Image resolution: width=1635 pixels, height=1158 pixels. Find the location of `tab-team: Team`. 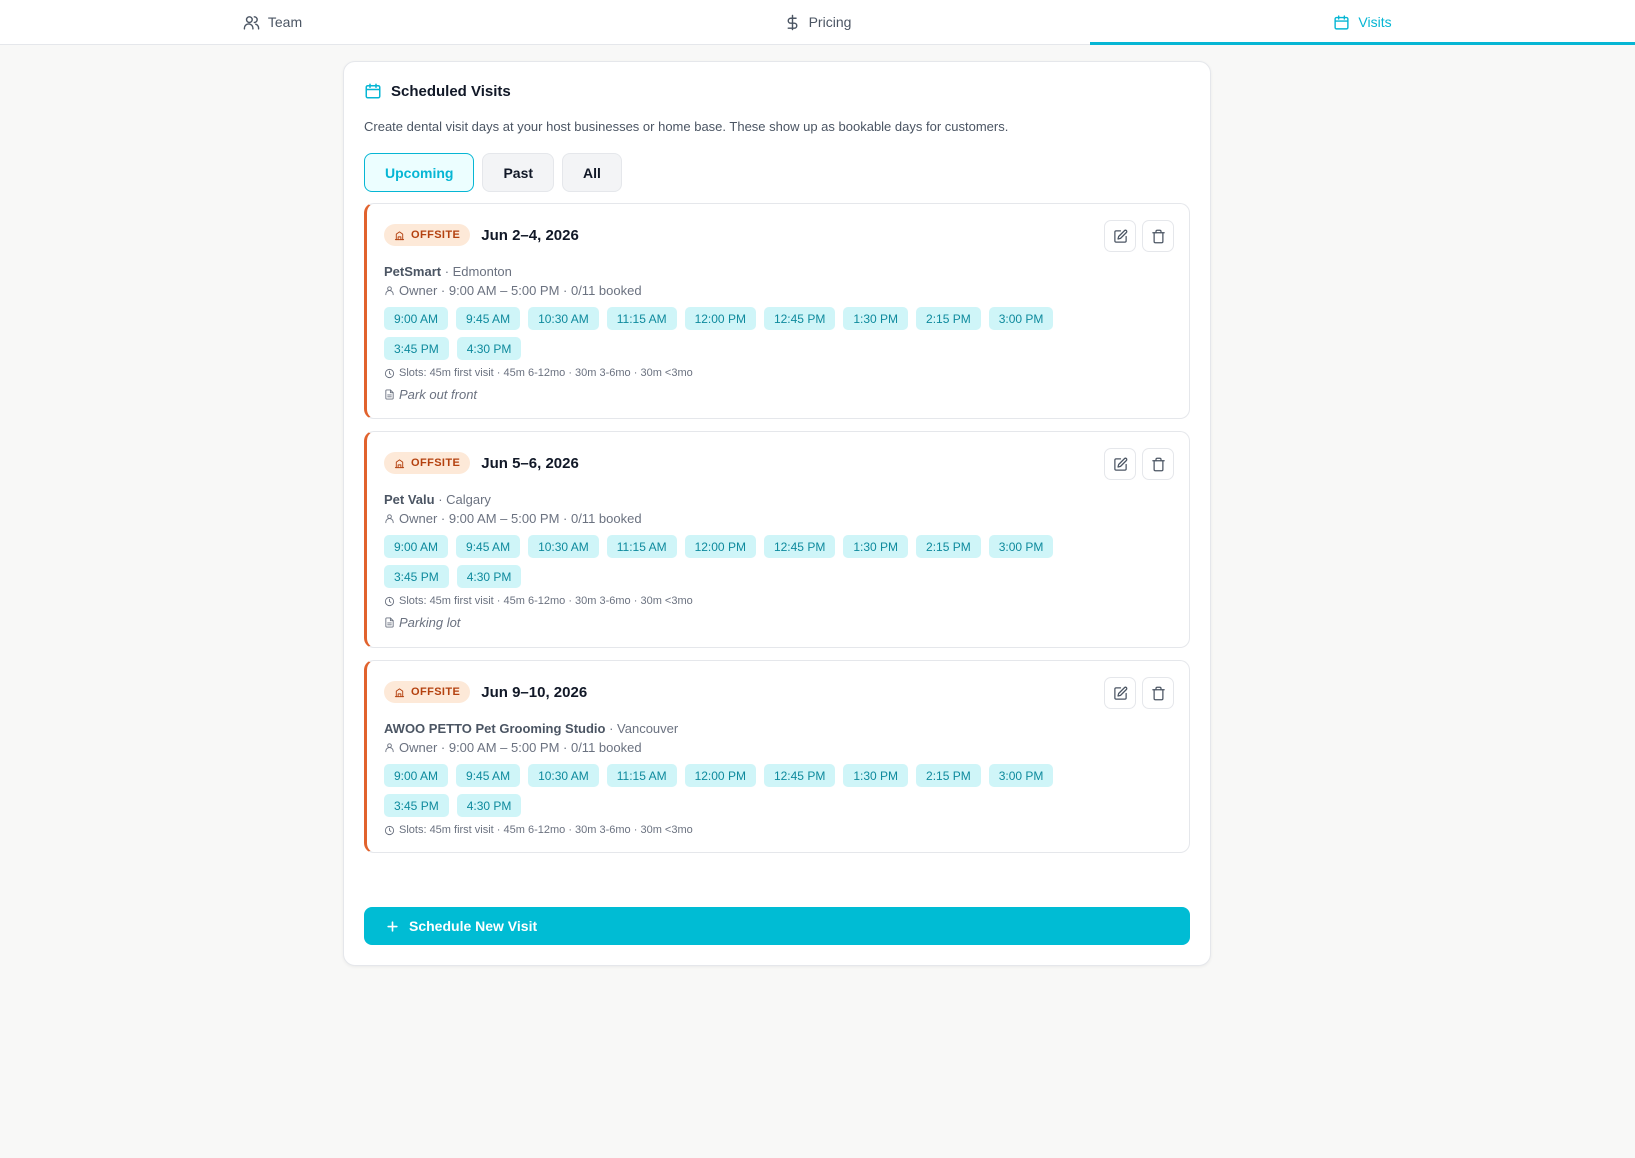

tab-team: Team is located at coordinates (272, 22).